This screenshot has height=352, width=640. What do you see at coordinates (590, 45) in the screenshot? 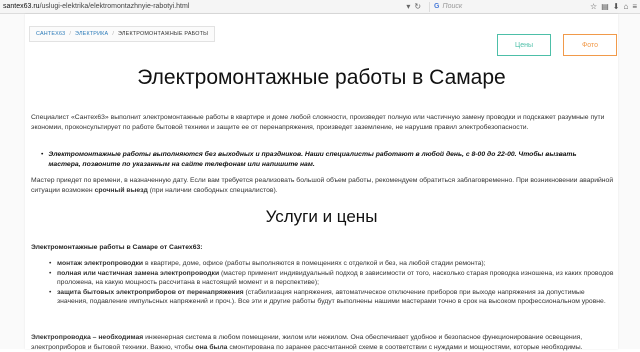
I see `photo-button: Фото` at bounding box center [590, 45].